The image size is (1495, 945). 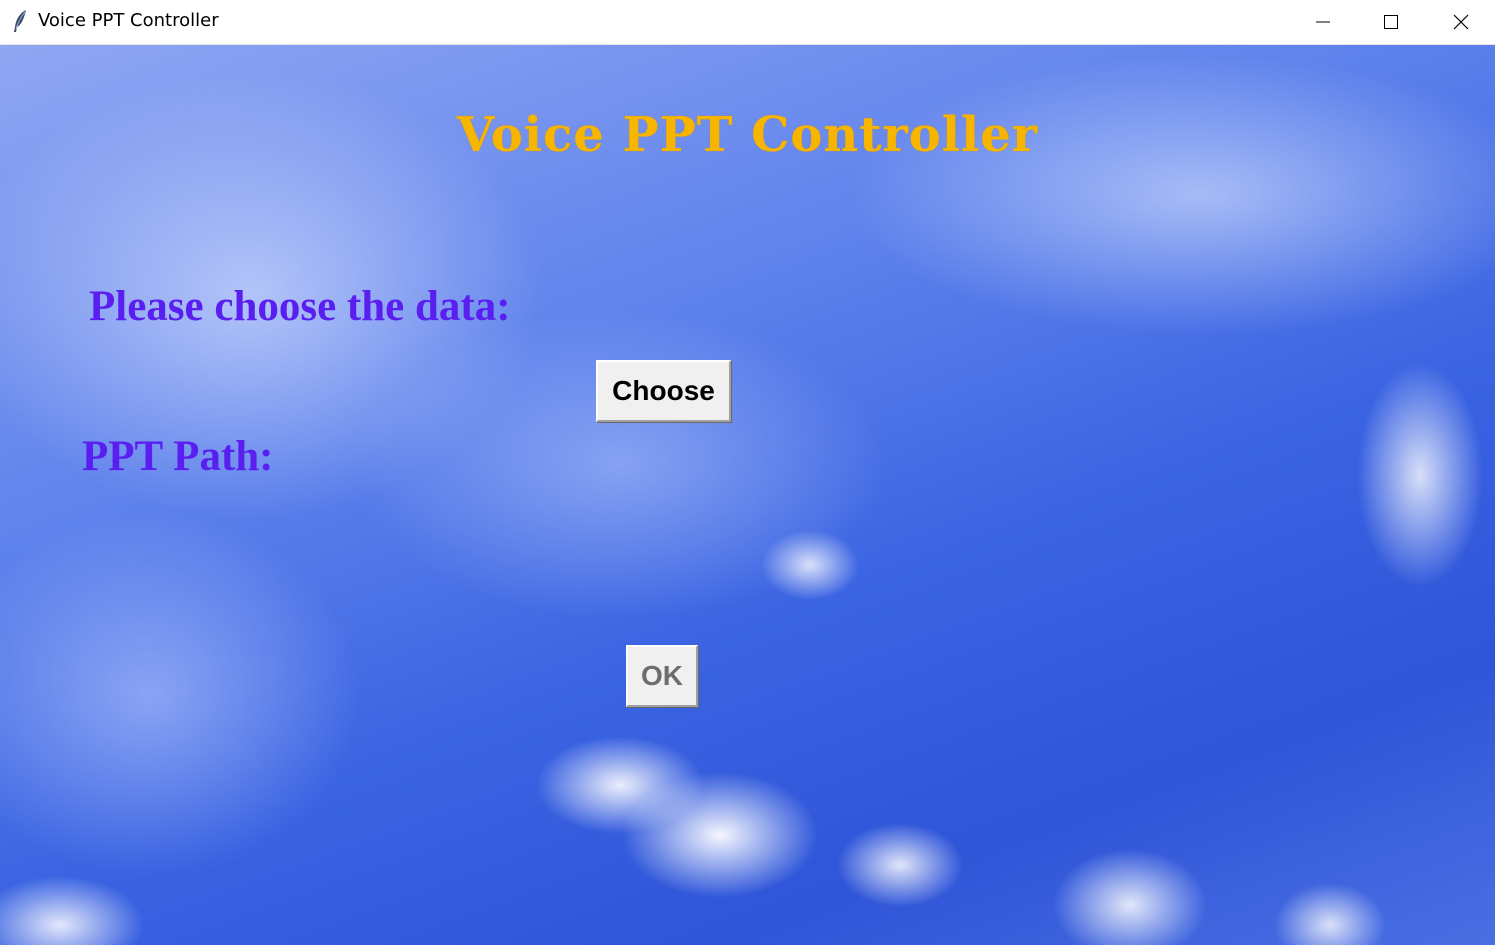 I want to click on minimize-icon, so click(x=1323, y=22).